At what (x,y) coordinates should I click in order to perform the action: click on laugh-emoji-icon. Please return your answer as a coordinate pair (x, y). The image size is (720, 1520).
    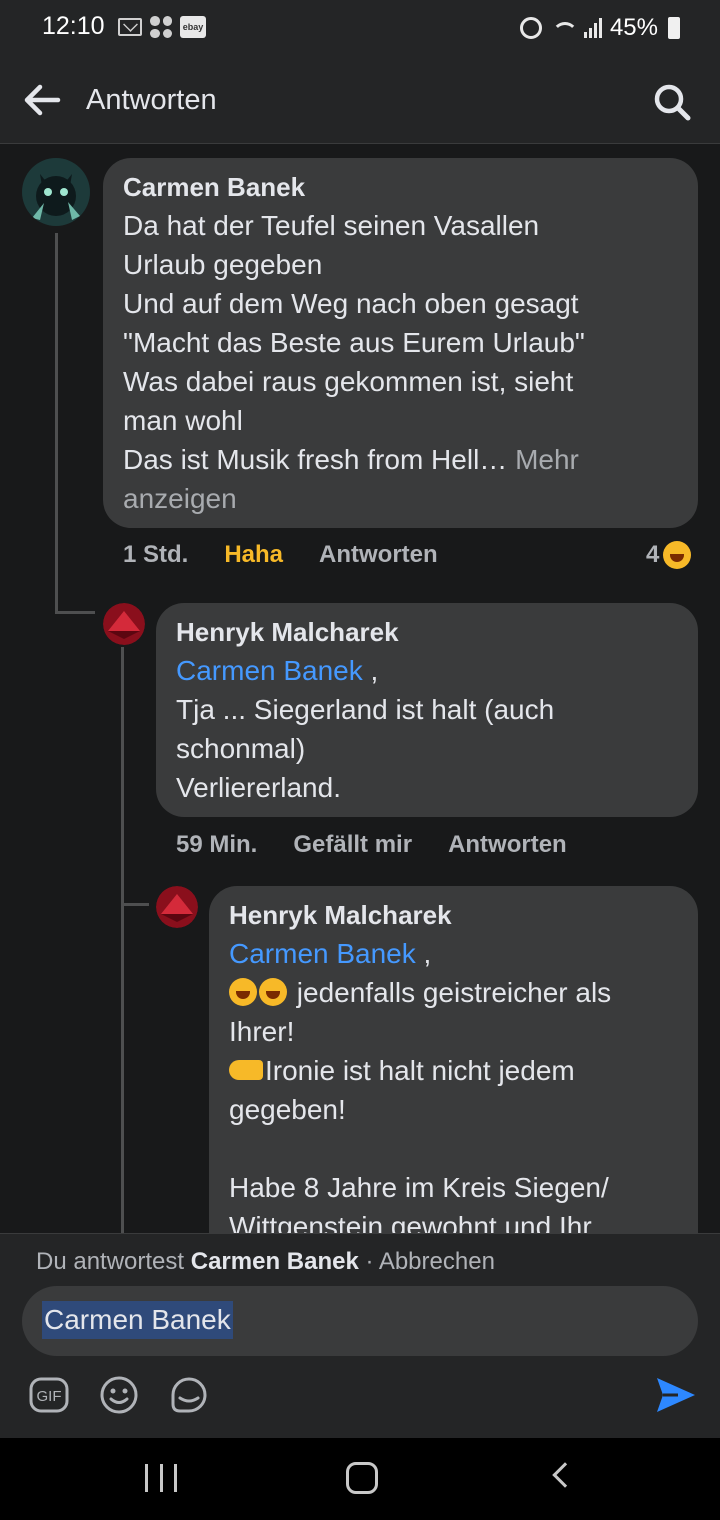
    Looking at the image, I should click on (677, 555).